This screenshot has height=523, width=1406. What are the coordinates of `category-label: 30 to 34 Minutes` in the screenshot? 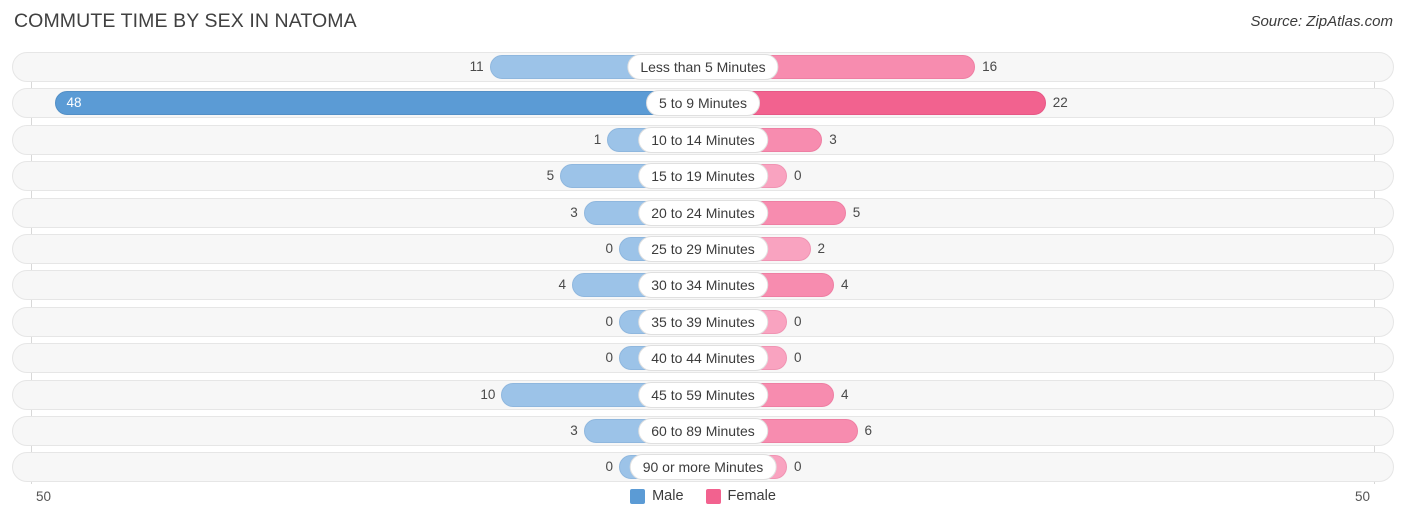 It's located at (703, 285).